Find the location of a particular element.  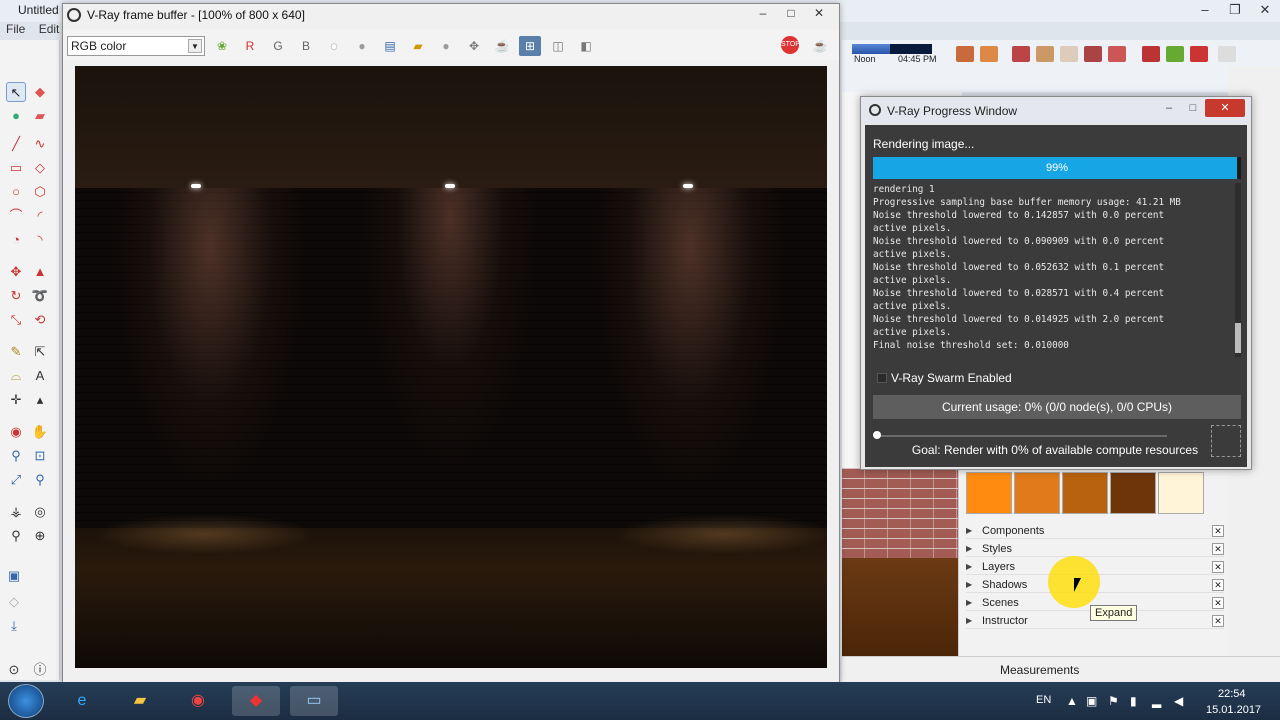

followme-tool-icon: ➰ is located at coordinates (40, 296).